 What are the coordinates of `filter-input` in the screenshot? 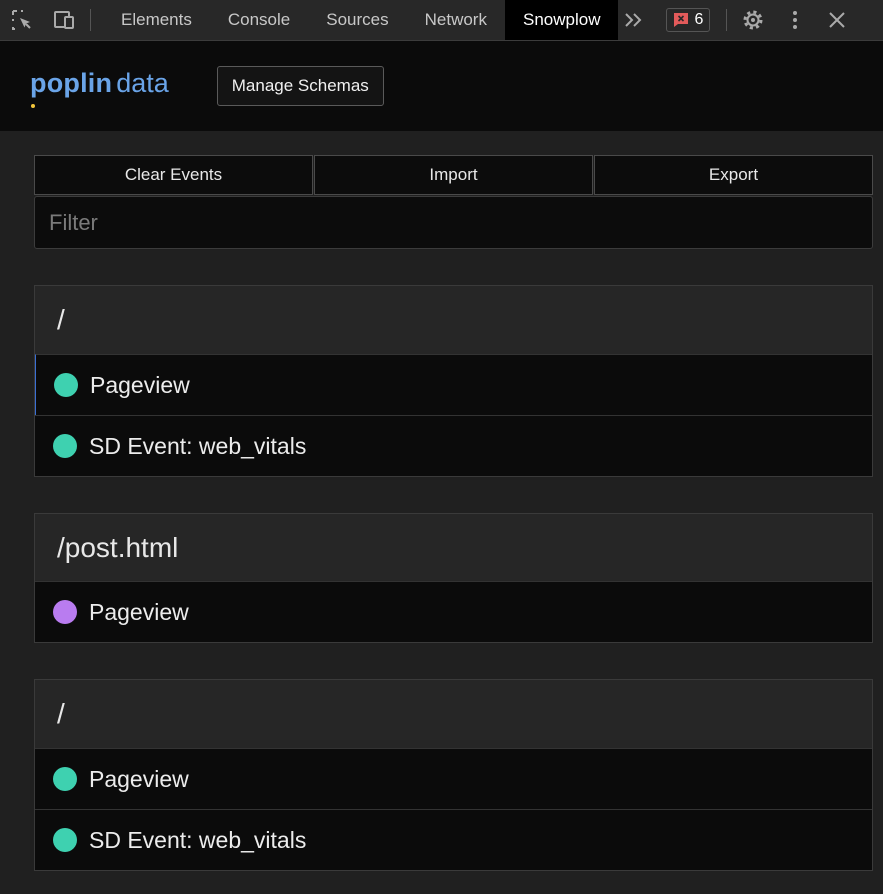 It's located at (453, 222).